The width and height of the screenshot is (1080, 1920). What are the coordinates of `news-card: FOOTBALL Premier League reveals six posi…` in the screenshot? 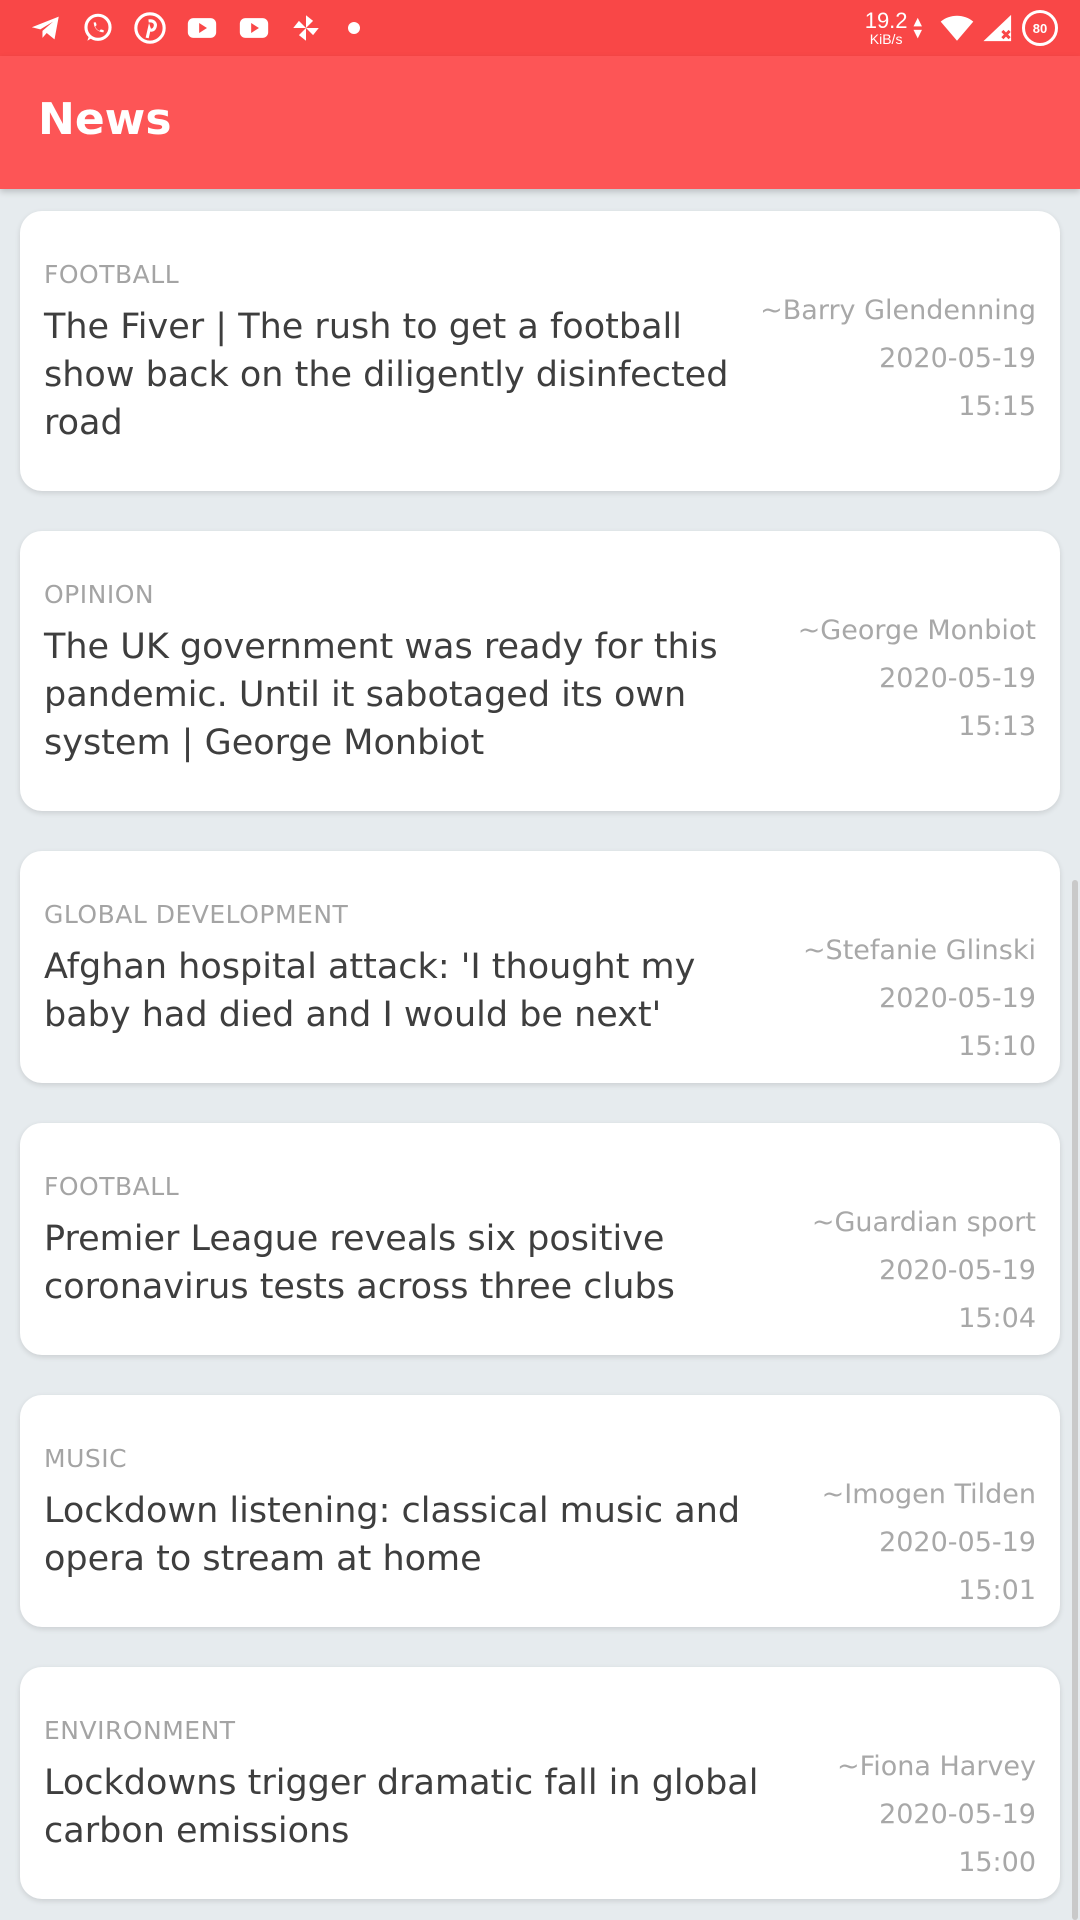 It's located at (540, 1239).